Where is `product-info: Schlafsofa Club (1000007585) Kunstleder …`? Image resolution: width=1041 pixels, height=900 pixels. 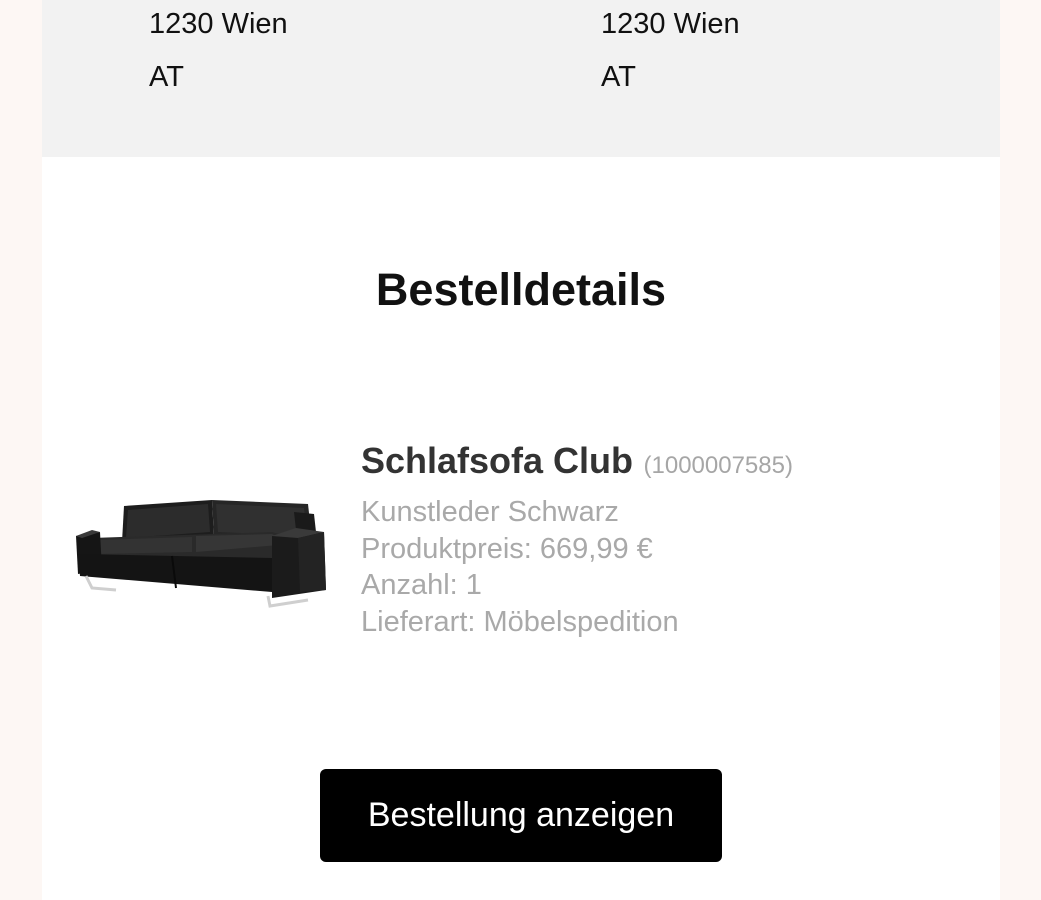
product-info: Schlafsofa Club (1000007585) Kunstleder … is located at coordinates (671, 538).